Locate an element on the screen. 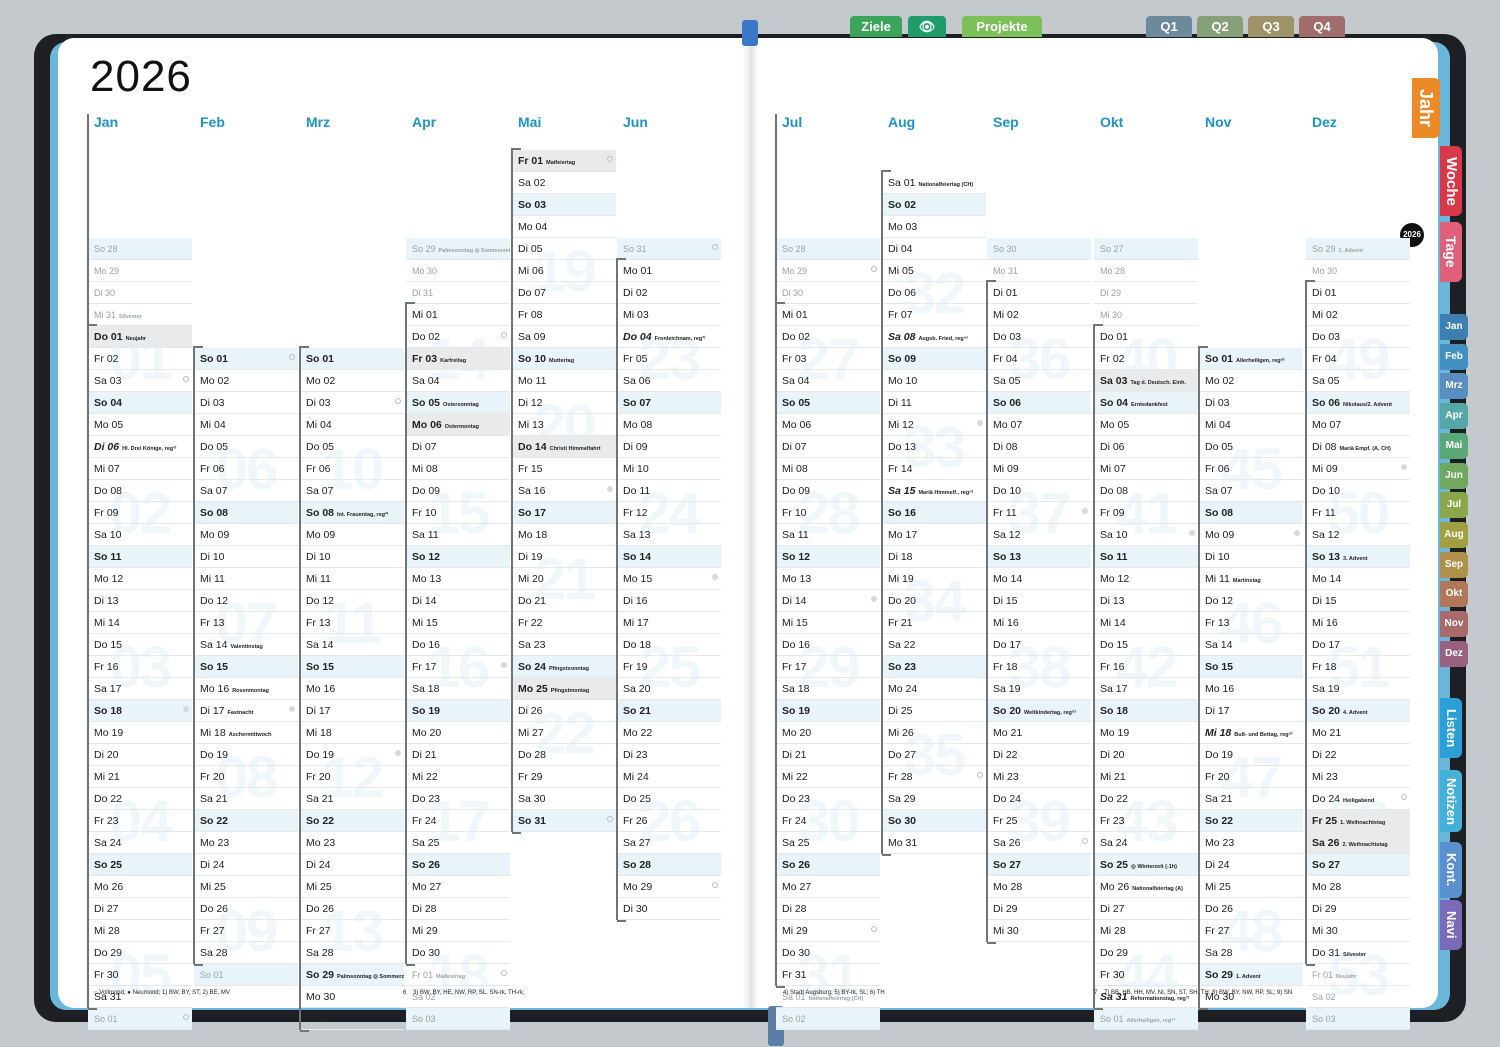 Image resolution: width=1500 pixels, height=1047 pixels. day-cell: Sa 14 Valentinstag is located at coordinates (246, 645).